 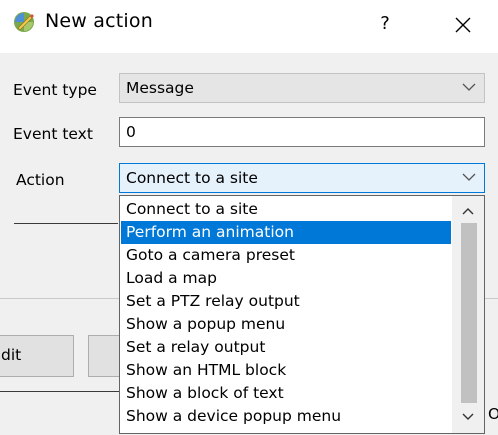 I want to click on close-icon, so click(x=463, y=25).